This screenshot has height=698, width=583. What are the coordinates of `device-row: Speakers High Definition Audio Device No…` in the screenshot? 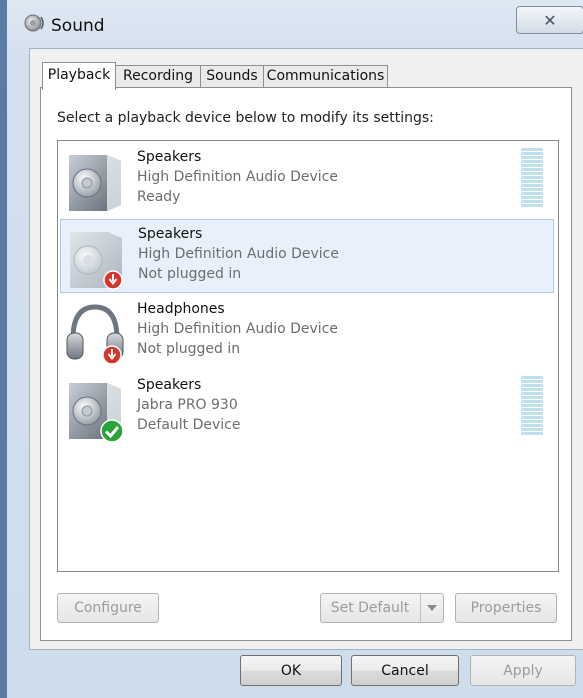 It's located at (307, 256).